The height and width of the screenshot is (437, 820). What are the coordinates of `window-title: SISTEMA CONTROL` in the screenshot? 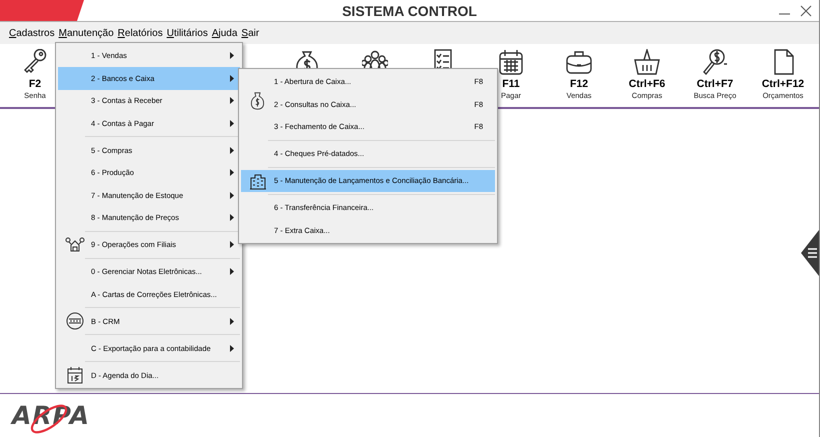 It's located at (409, 10).